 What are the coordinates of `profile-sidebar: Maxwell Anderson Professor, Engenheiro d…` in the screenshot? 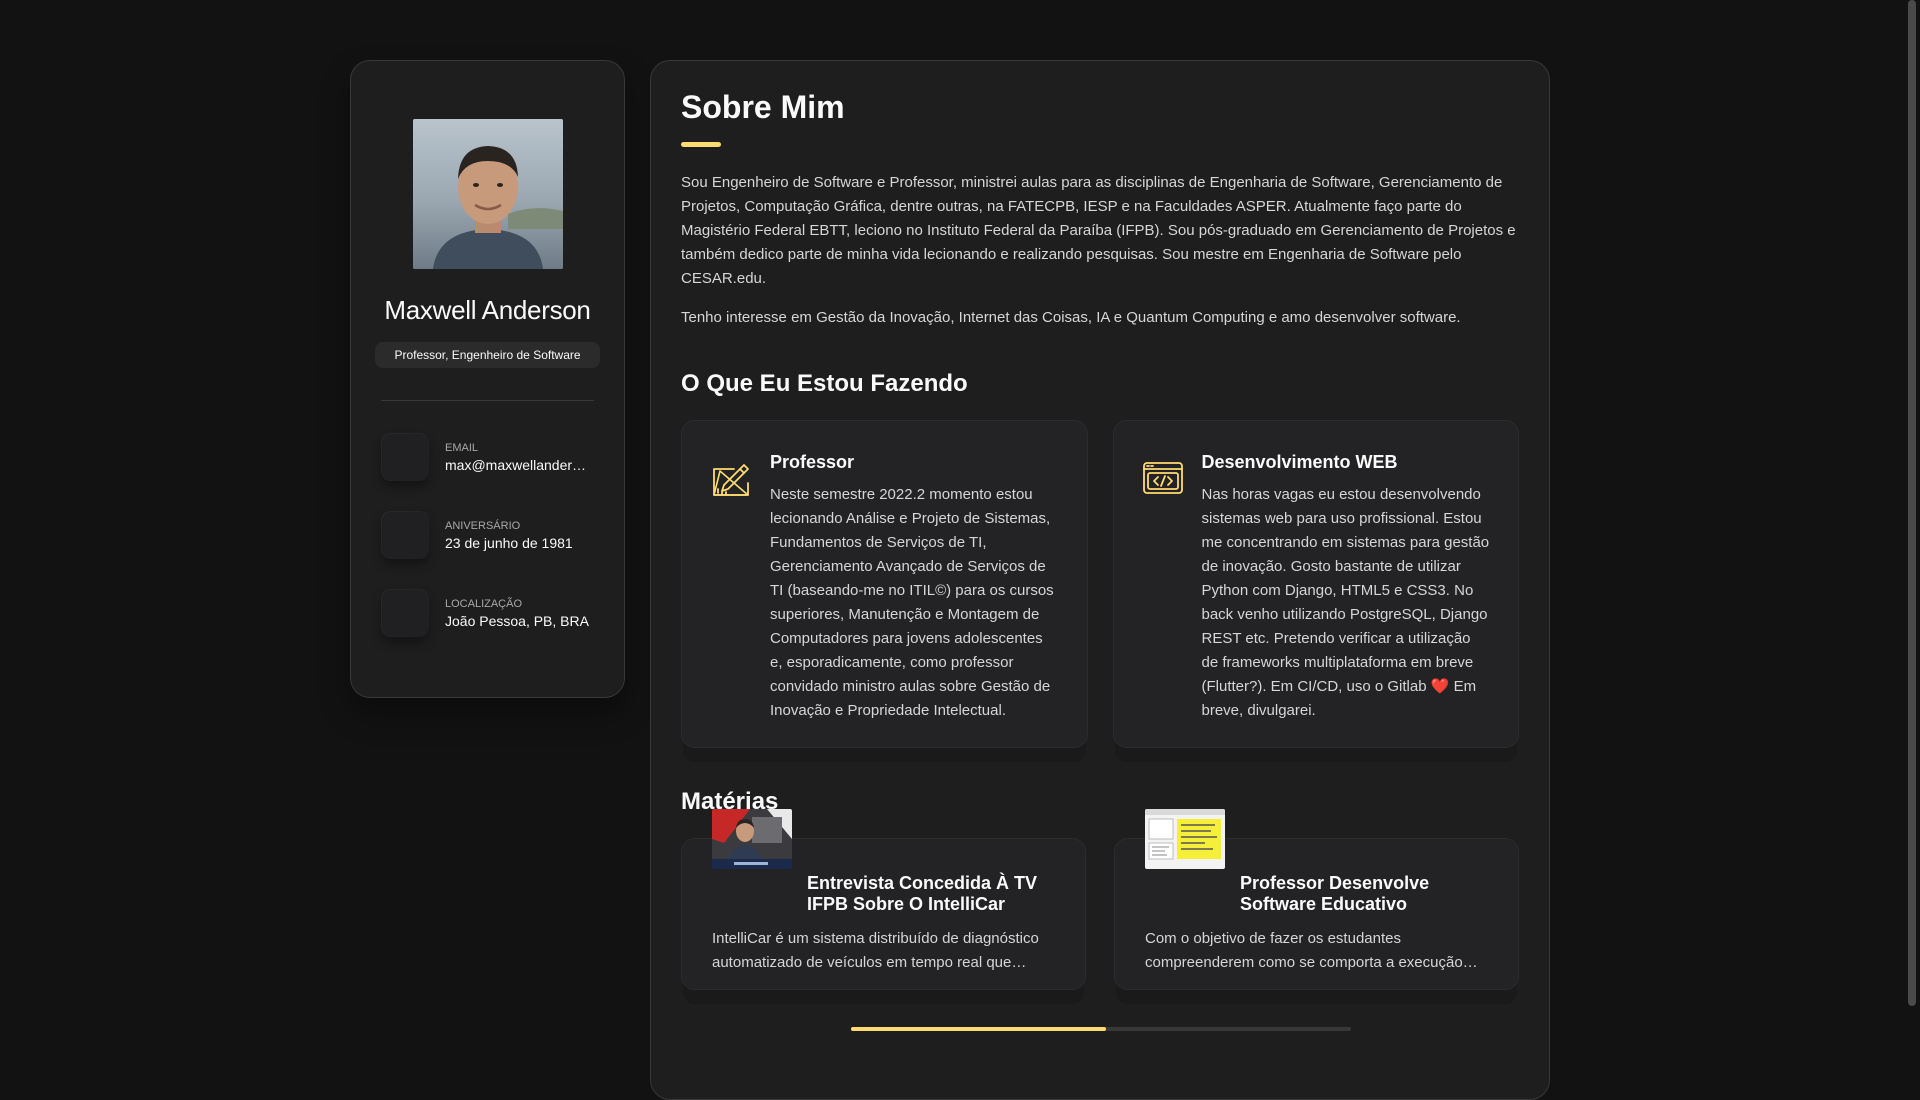 It's located at (487, 379).